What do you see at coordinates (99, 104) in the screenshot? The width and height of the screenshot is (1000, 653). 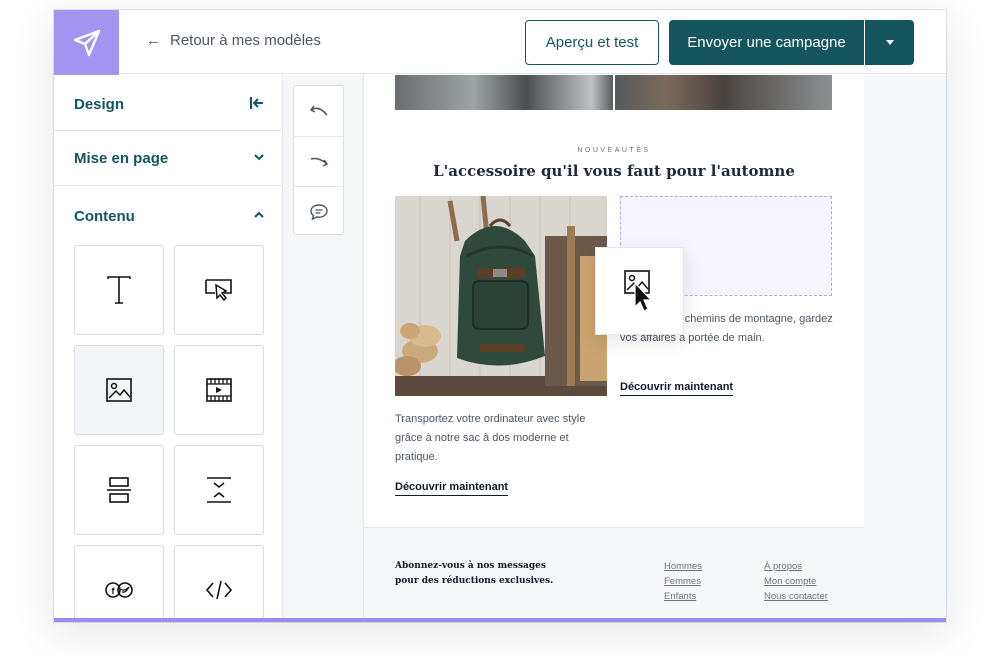 I see `design-label: Design` at bounding box center [99, 104].